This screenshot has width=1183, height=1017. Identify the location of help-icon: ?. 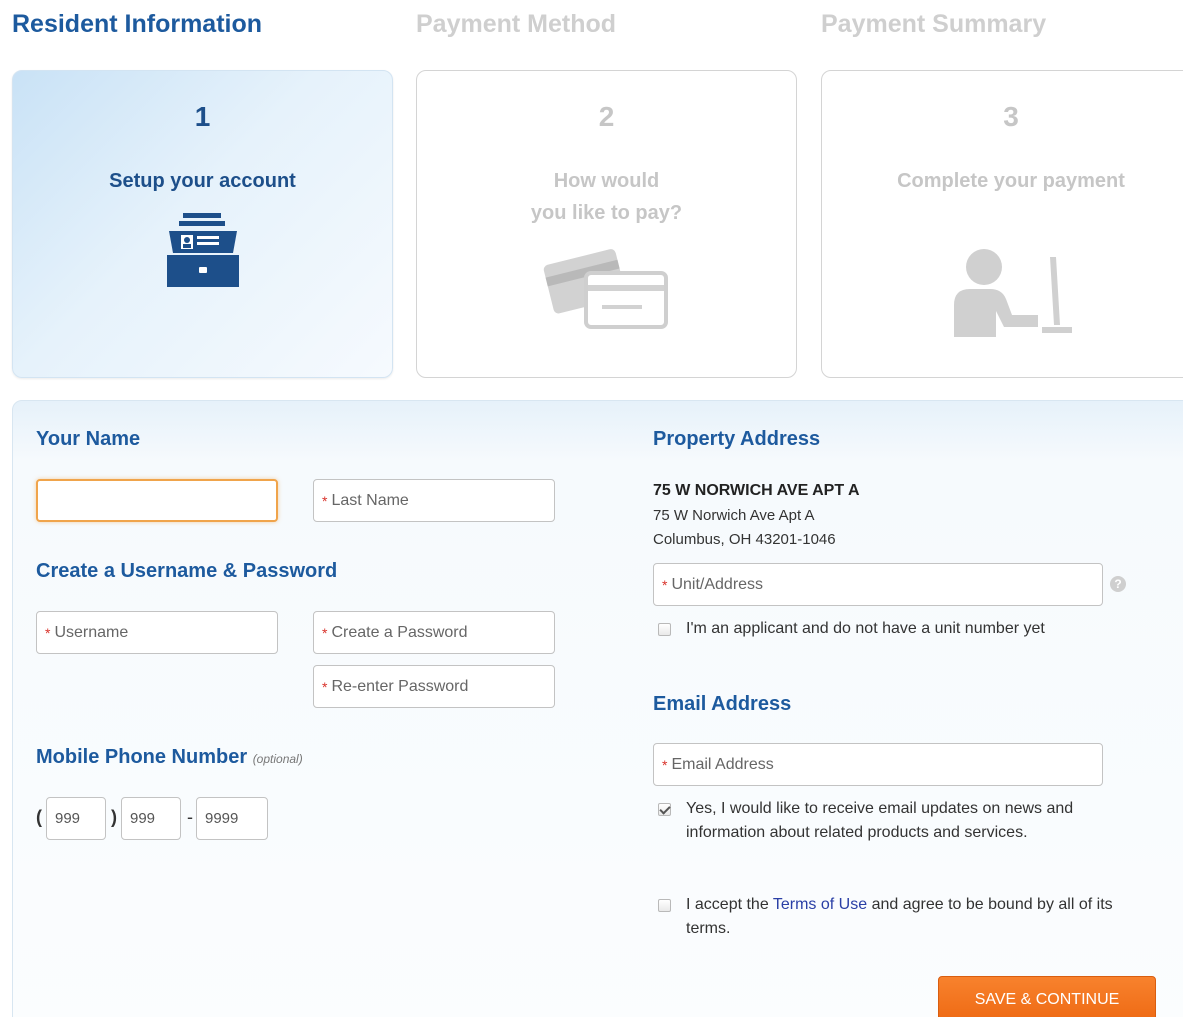
(1118, 584).